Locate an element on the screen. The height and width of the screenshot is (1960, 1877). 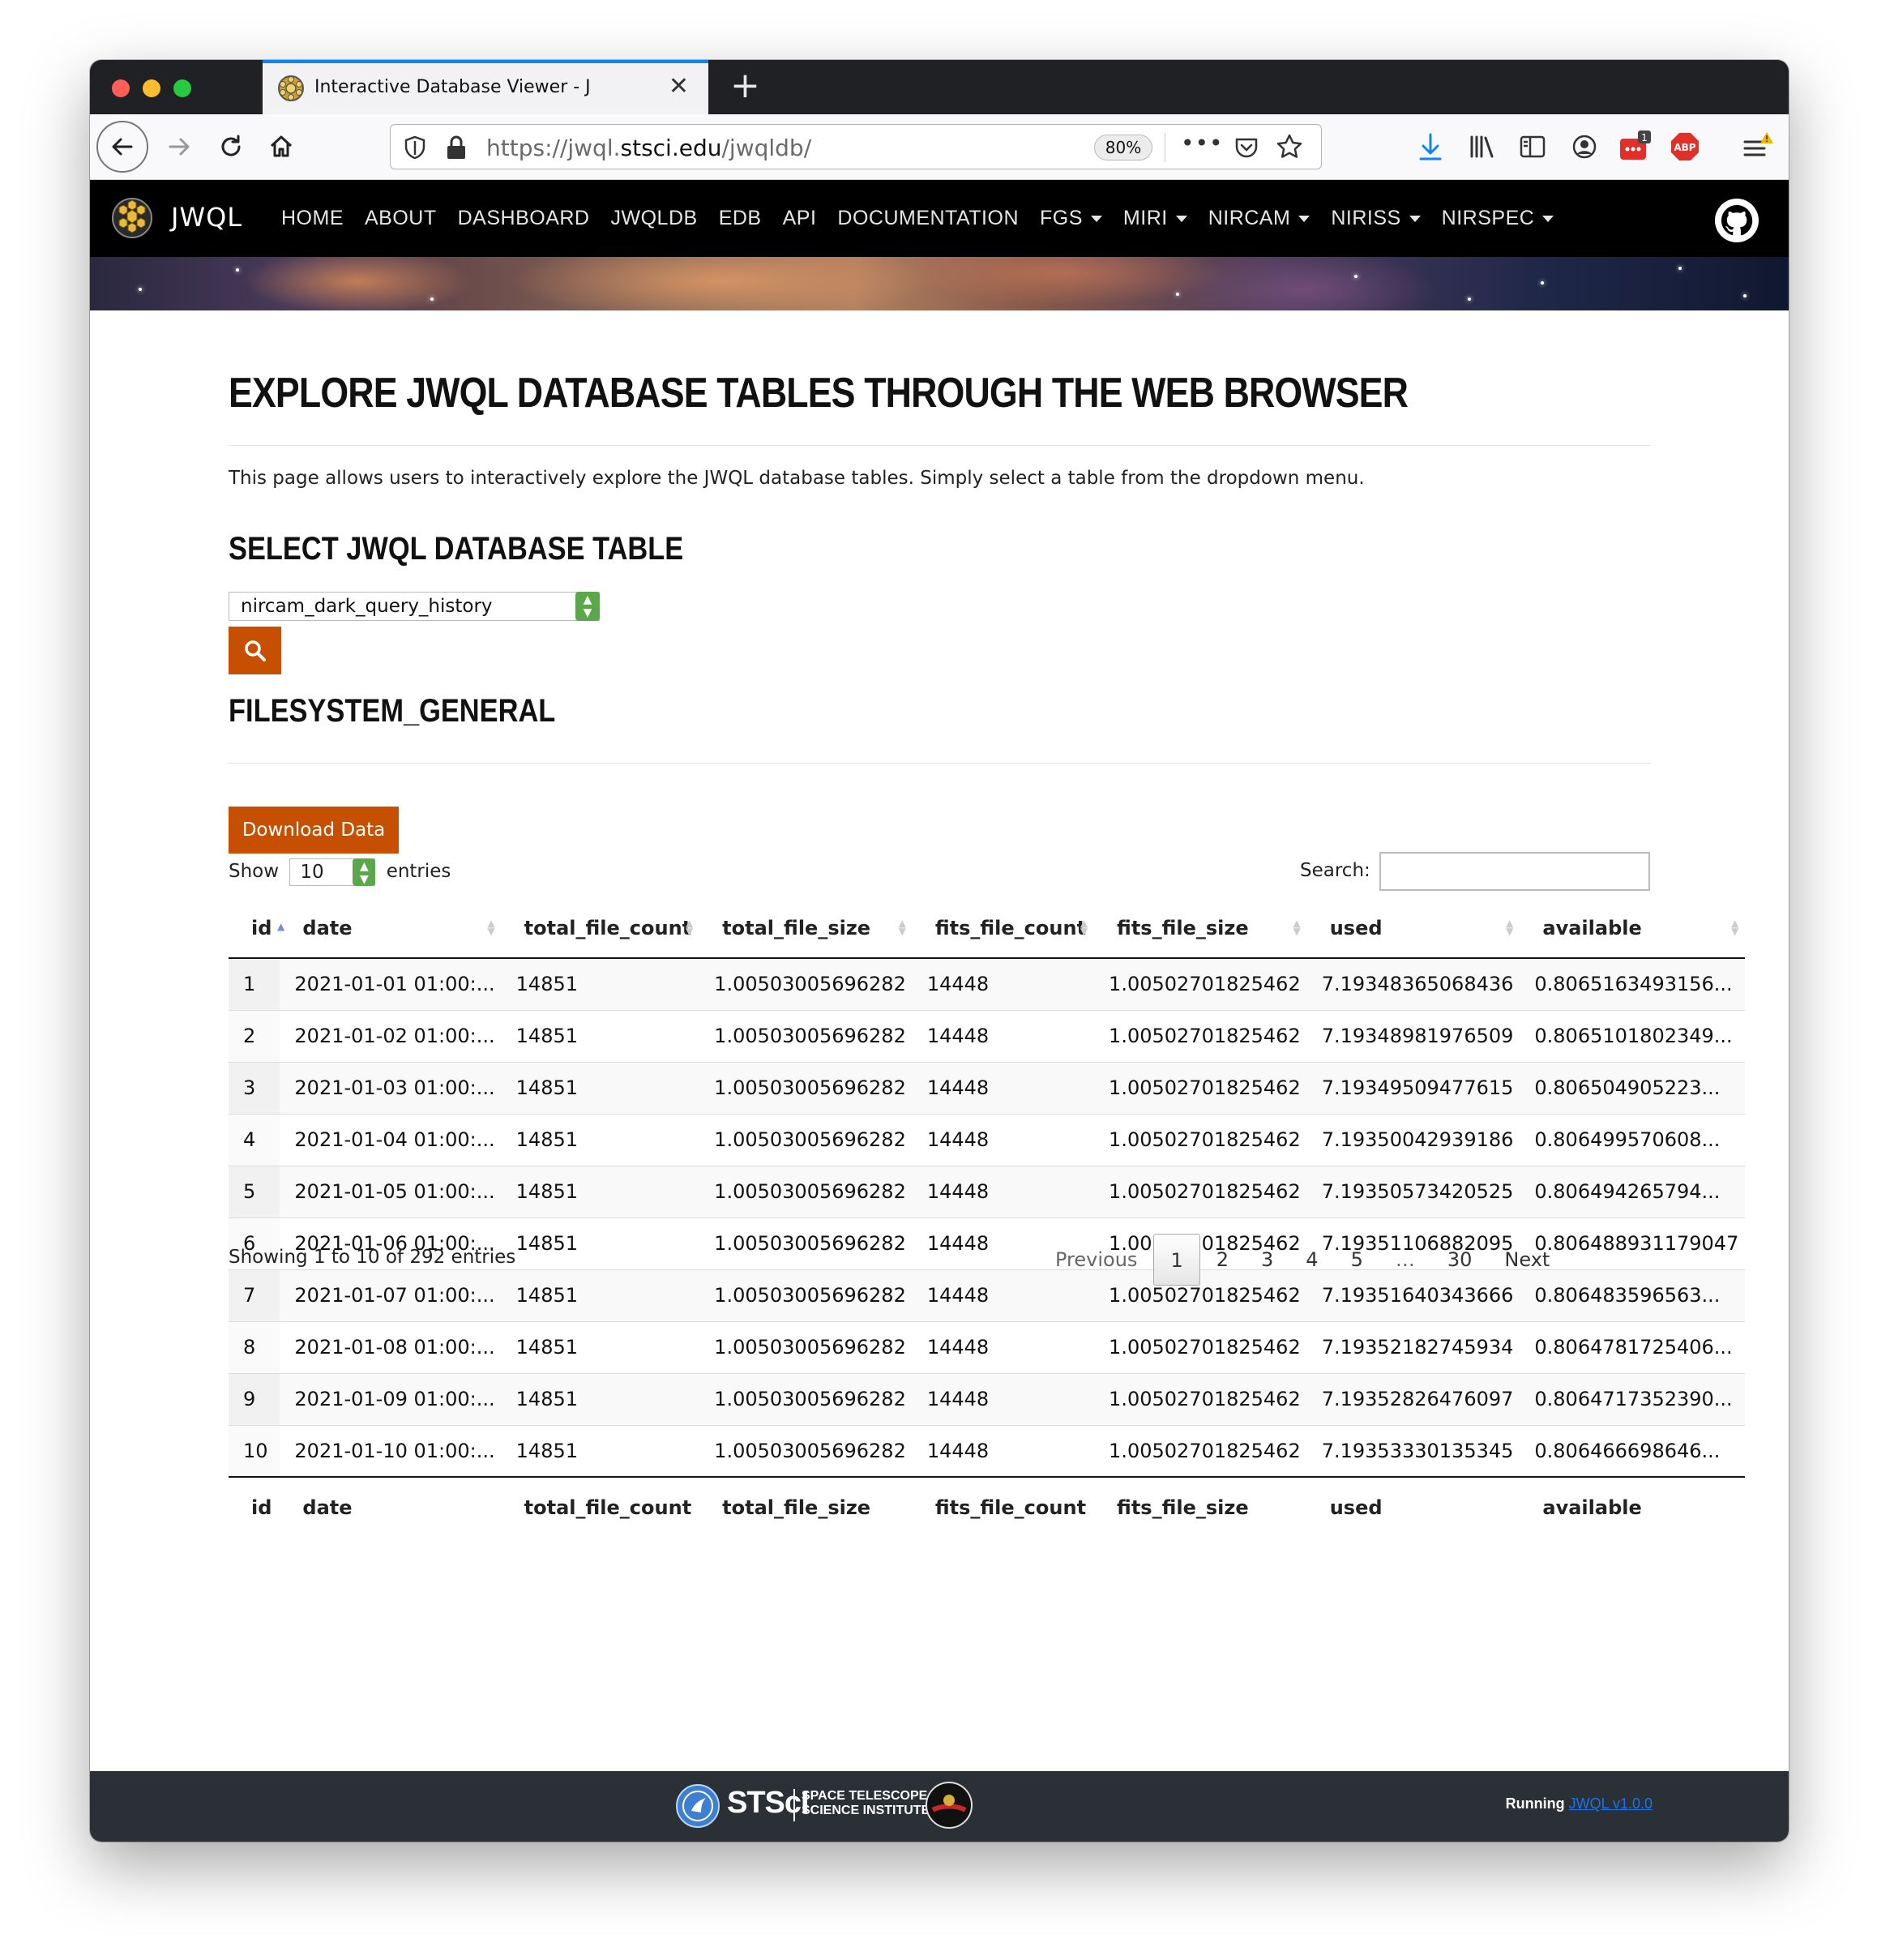
stsci-seal-icon is located at coordinates (698, 1806).